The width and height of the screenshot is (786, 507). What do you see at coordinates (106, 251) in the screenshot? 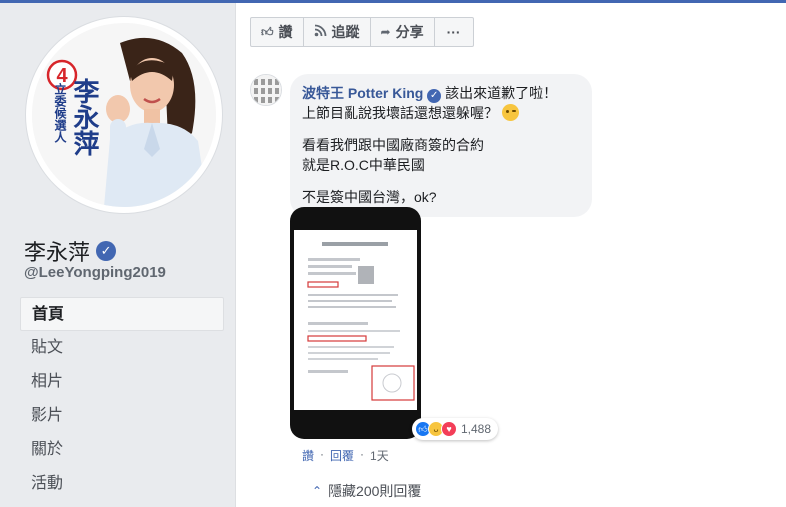
I see `verified-badge-icon: ✓` at bounding box center [106, 251].